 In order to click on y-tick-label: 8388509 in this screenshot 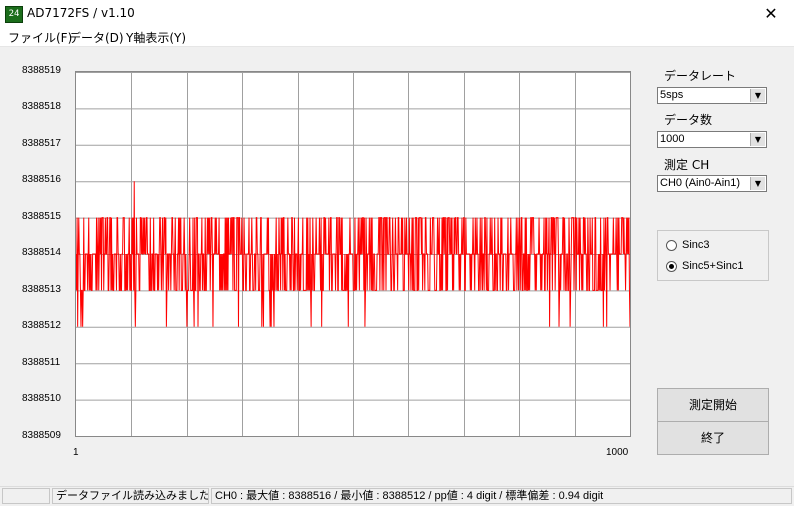, I will do `click(41, 435)`.